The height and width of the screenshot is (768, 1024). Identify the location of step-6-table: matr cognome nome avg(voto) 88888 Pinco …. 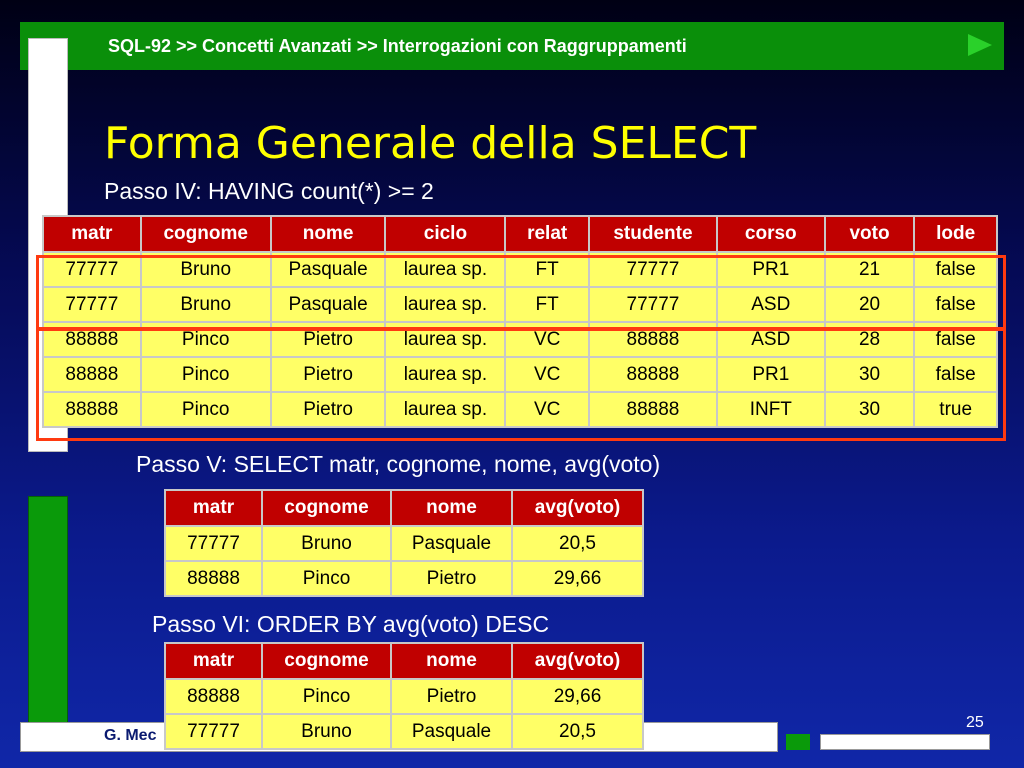
(404, 696).